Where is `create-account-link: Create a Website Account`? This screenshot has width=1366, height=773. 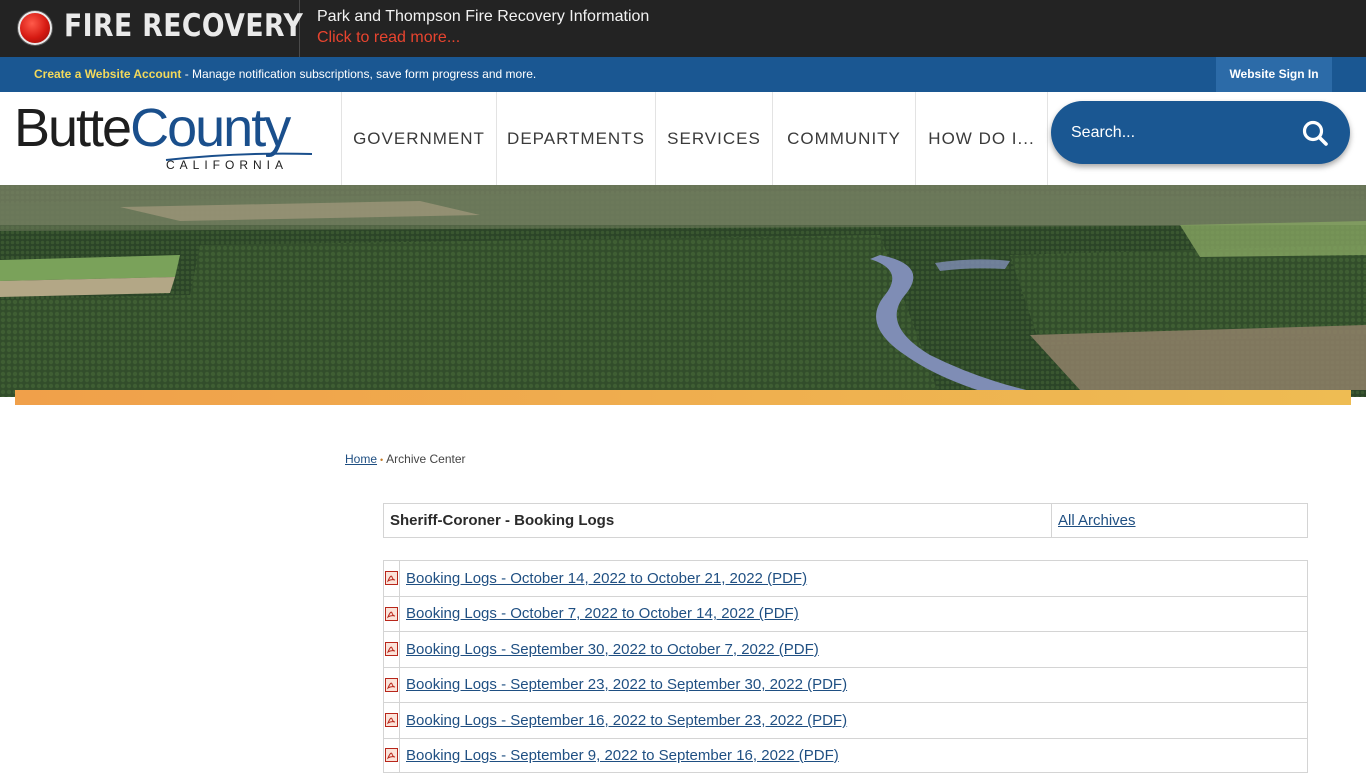
create-account-link: Create a Website Account is located at coordinates (107, 74).